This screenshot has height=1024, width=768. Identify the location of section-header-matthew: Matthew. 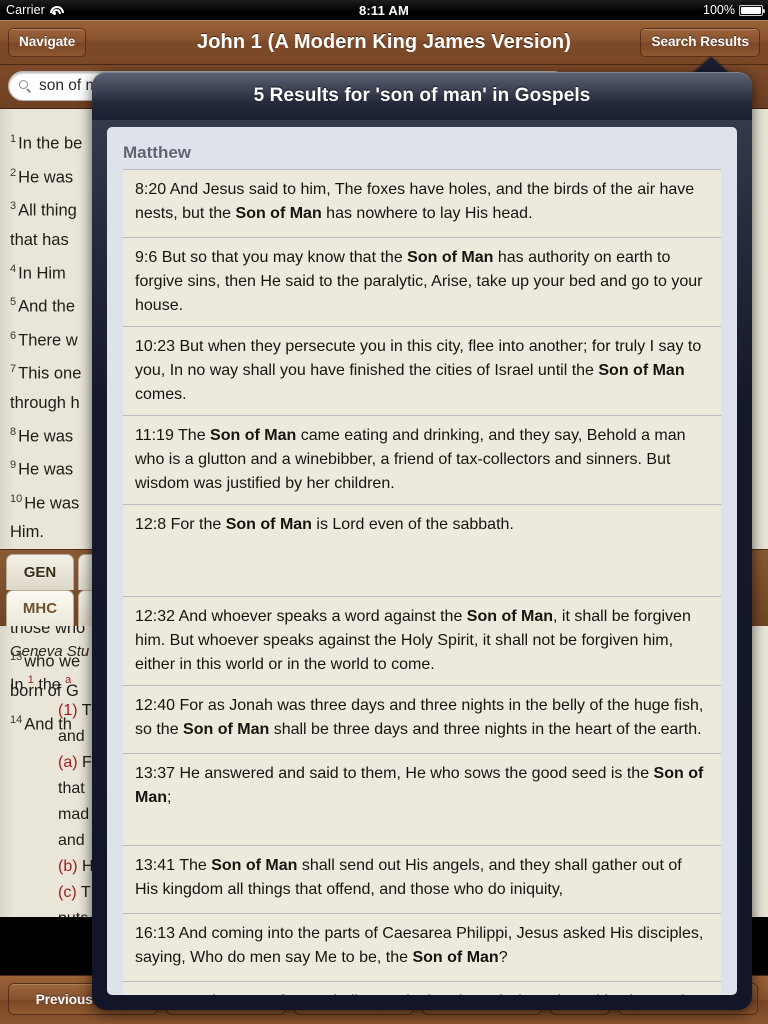
(157, 152).